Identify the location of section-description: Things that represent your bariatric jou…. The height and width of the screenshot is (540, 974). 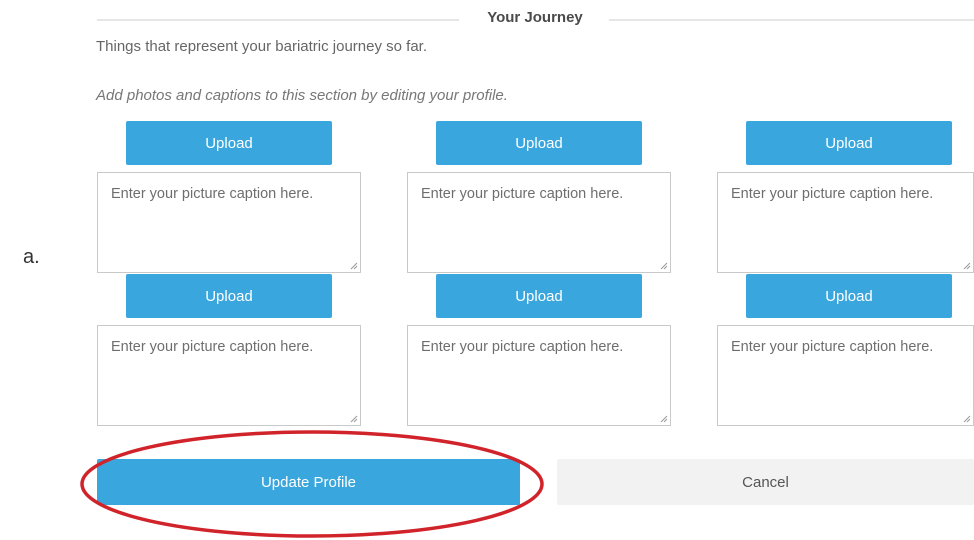
(261, 46).